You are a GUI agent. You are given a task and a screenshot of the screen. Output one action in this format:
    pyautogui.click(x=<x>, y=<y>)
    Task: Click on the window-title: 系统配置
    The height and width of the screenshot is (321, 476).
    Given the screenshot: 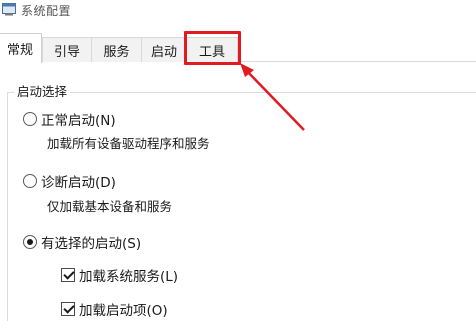 What is the action you would take?
    pyautogui.click(x=46, y=11)
    